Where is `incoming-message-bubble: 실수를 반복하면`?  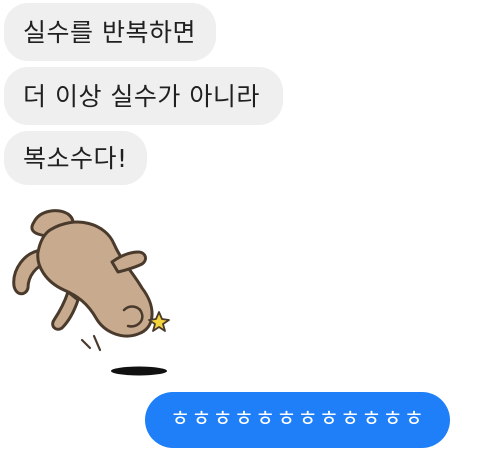
incoming-message-bubble: 실수를 반복하면 is located at coordinates (110, 32).